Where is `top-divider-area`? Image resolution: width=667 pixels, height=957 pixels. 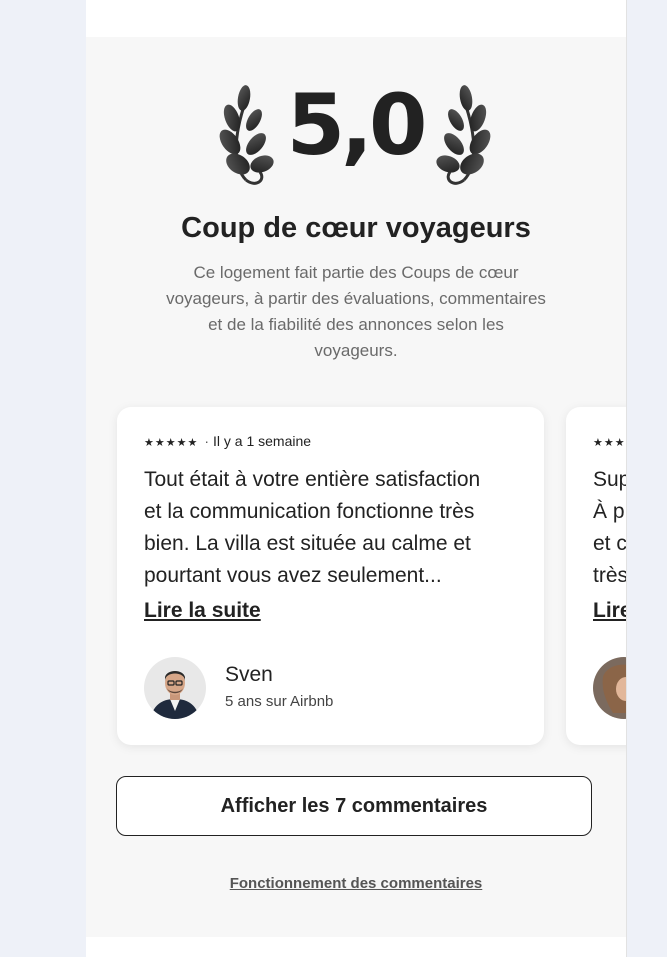
top-divider-area is located at coordinates (356, 18).